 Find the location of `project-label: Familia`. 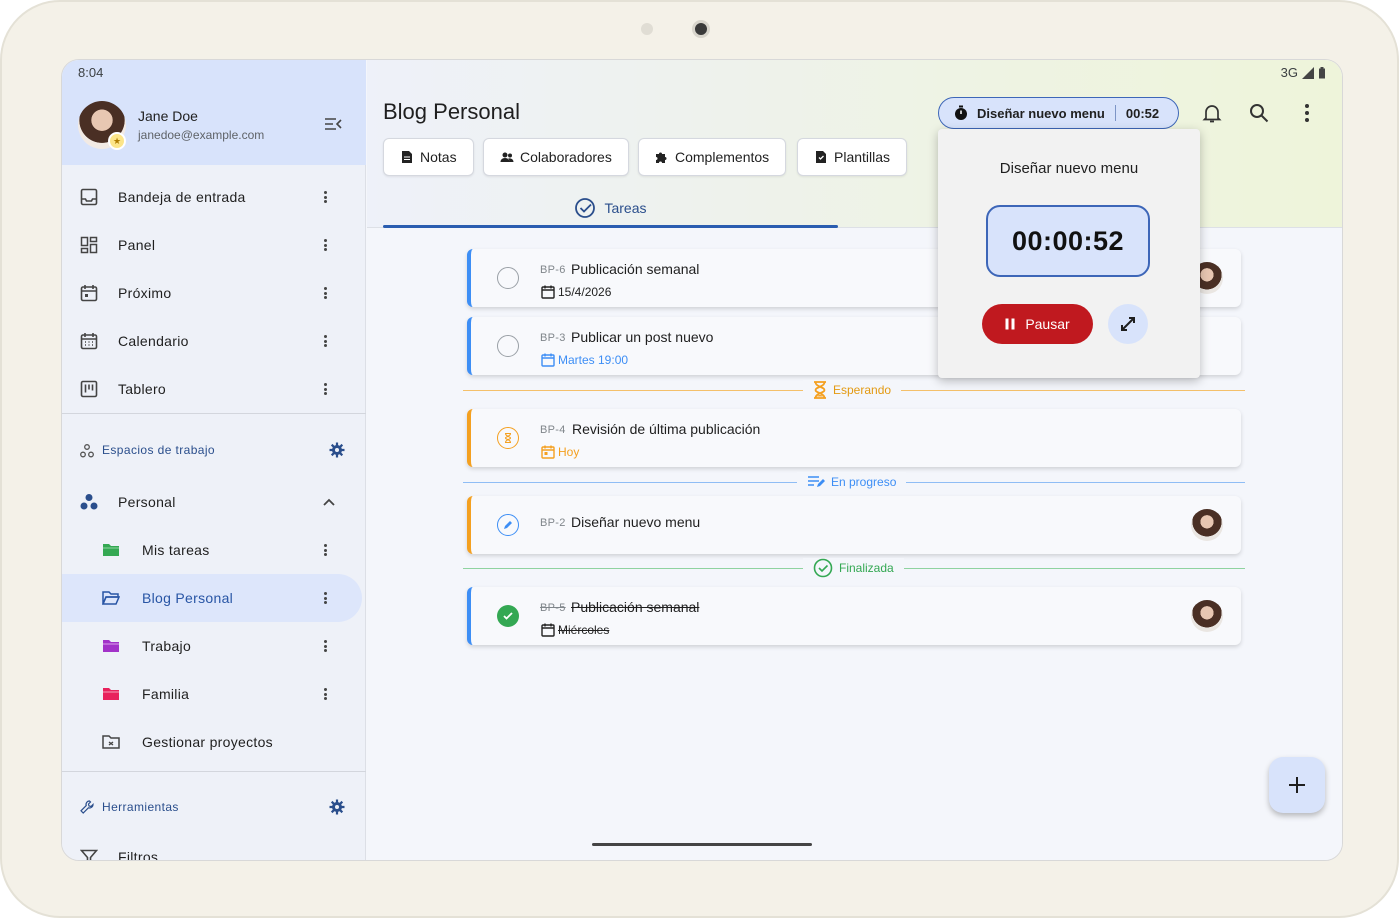

project-label: Familia is located at coordinates (166, 694).